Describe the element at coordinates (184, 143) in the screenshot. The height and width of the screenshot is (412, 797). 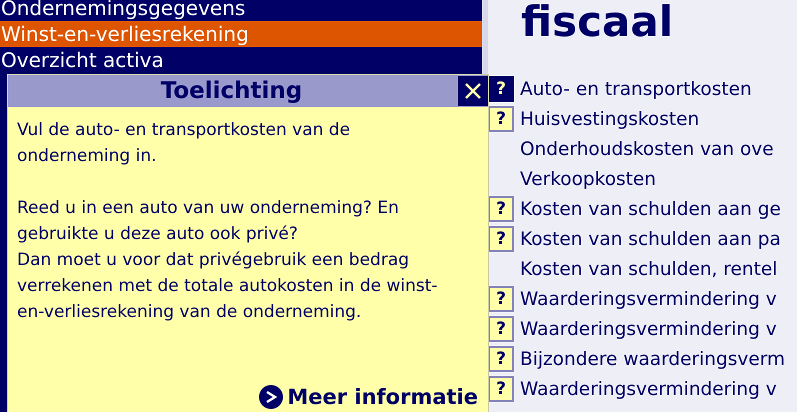
I see `help-text: Vul de auto- en transportkosten van de onderneming in.` at that location.